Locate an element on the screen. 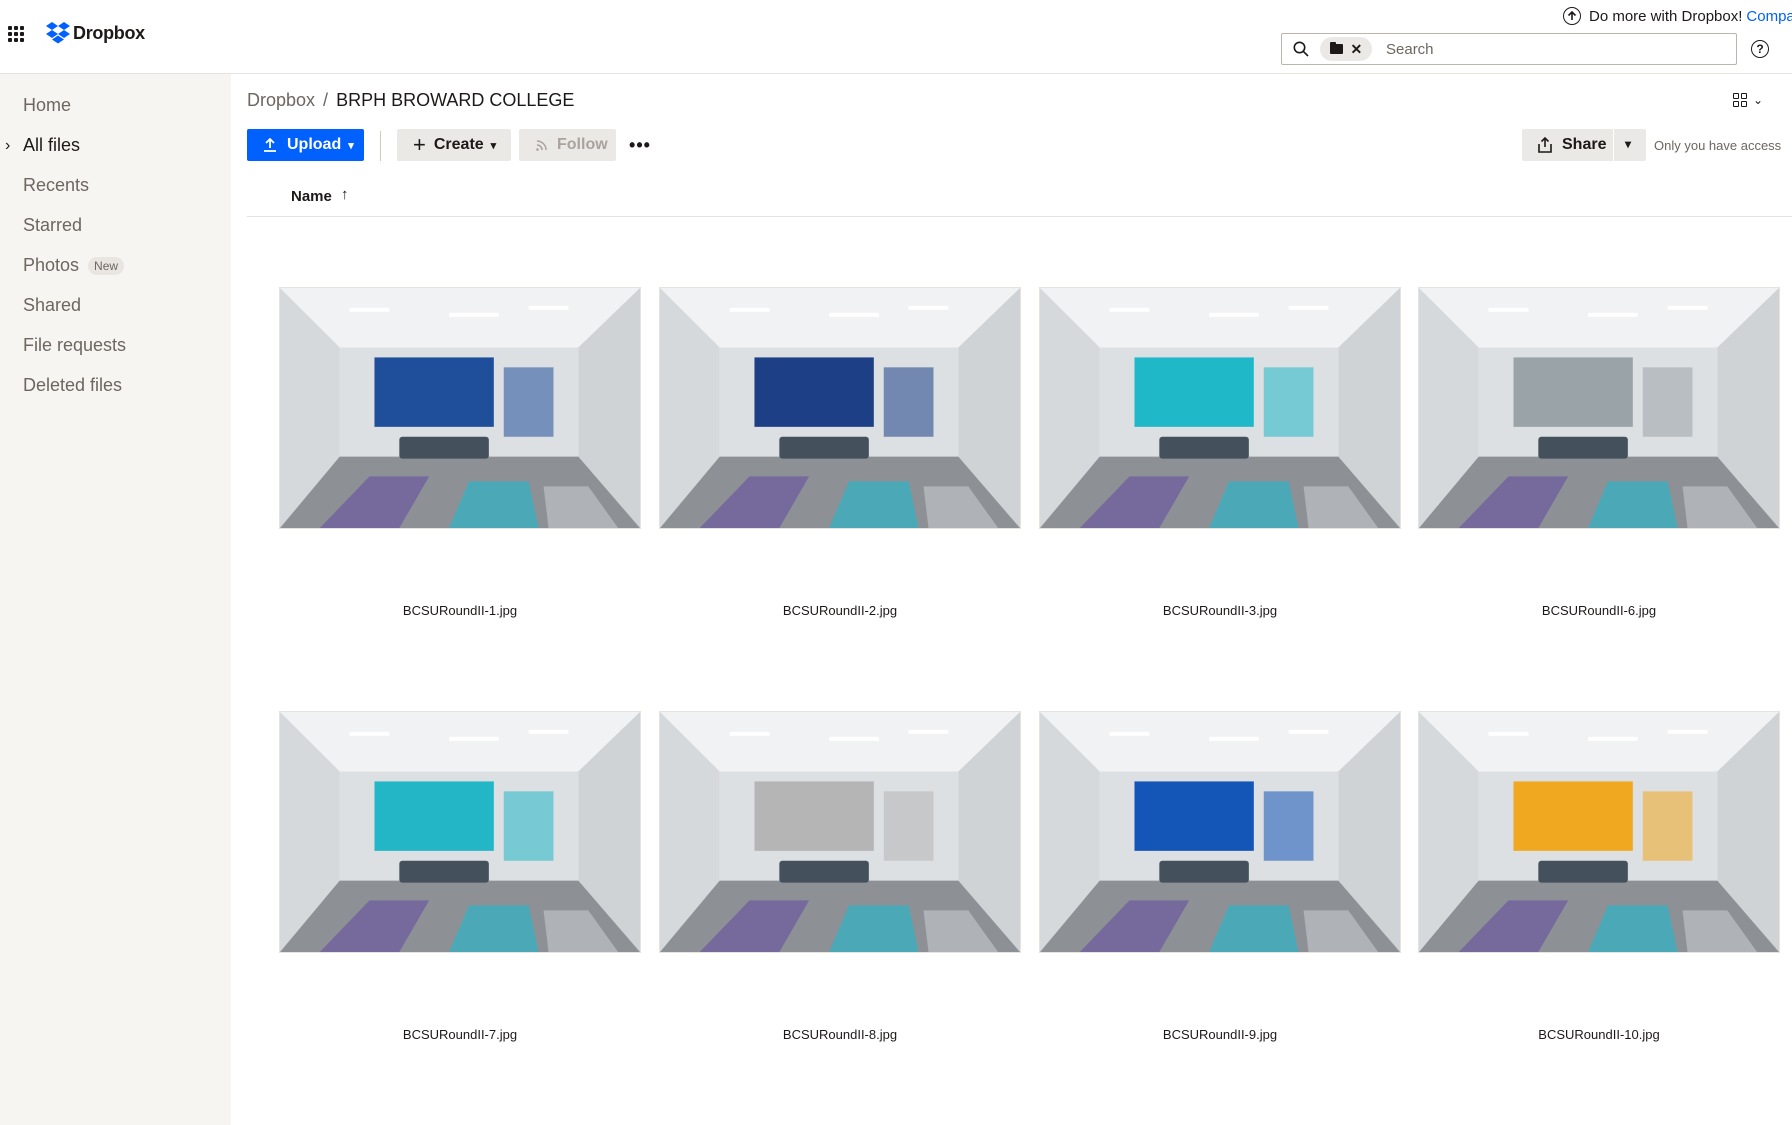 This screenshot has width=1792, height=1125. file-tile: BCSURoundII-7.jpg is located at coordinates (460, 876).